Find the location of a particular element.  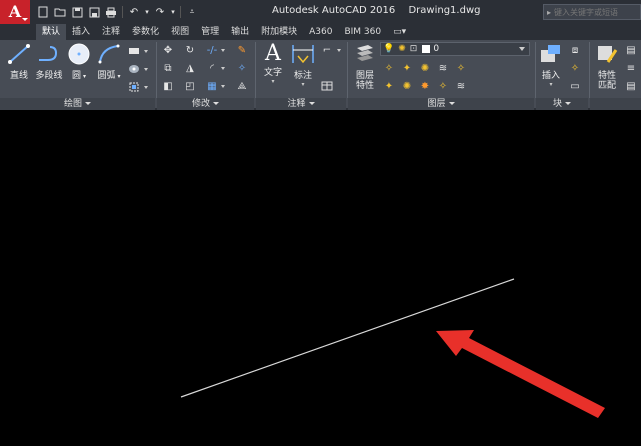

linetype-list-icon: ▤ is located at coordinates (631, 86).